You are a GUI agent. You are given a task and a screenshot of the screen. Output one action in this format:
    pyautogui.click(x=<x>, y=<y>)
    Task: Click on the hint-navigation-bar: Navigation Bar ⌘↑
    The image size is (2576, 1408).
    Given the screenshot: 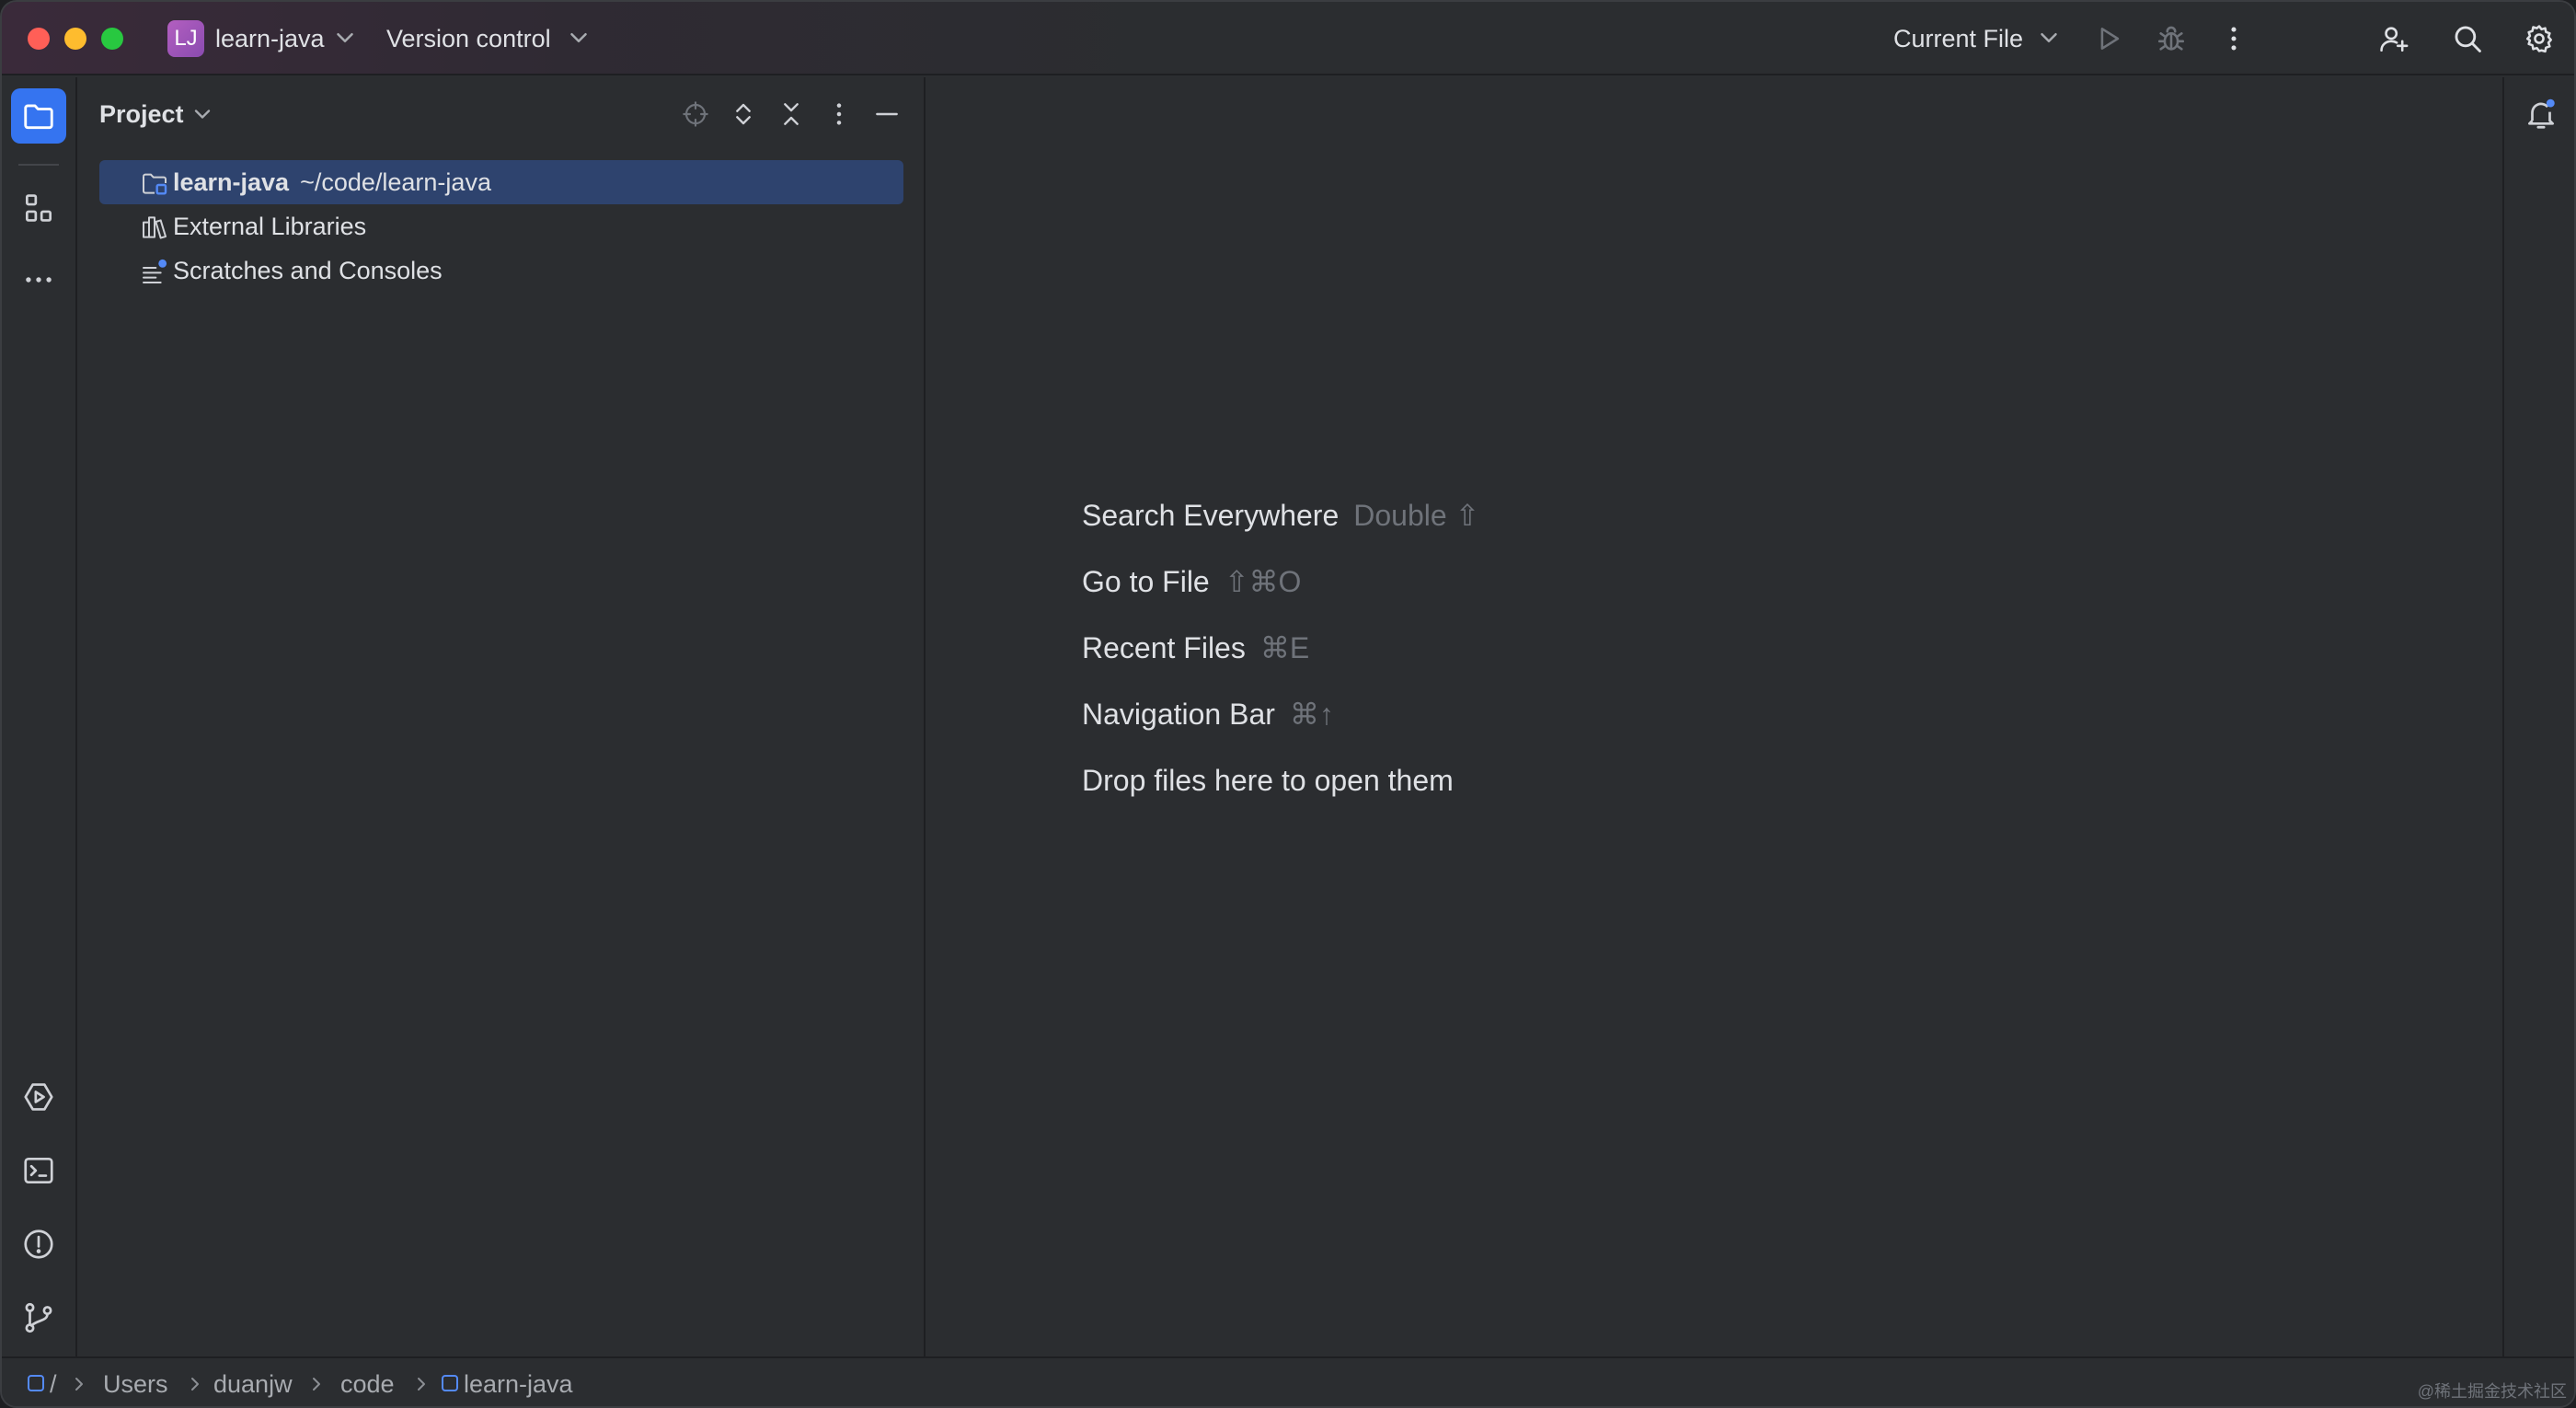 What is the action you would take?
    pyautogui.click(x=1208, y=714)
    